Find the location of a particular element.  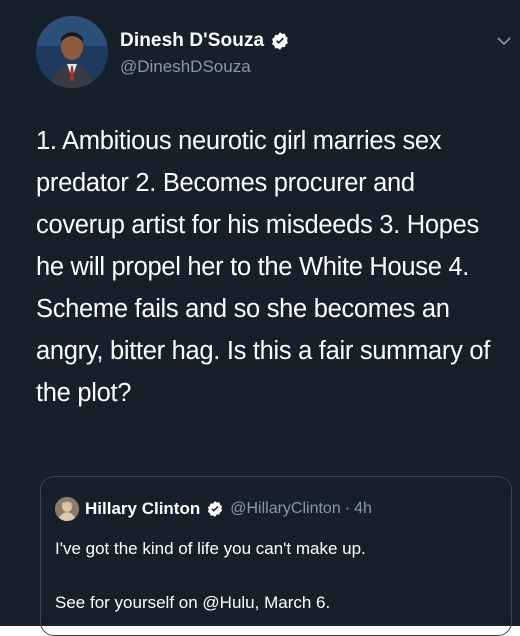

author-display-name: Dinesh D'Souza is located at coordinates (192, 41).